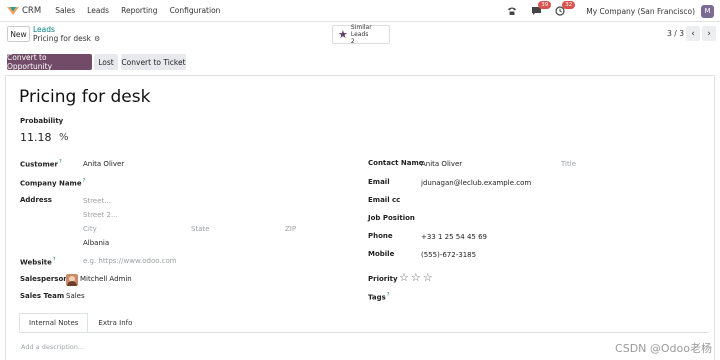 The image size is (720, 360). What do you see at coordinates (72, 280) in the screenshot?
I see `salesperson-avatar` at bounding box center [72, 280].